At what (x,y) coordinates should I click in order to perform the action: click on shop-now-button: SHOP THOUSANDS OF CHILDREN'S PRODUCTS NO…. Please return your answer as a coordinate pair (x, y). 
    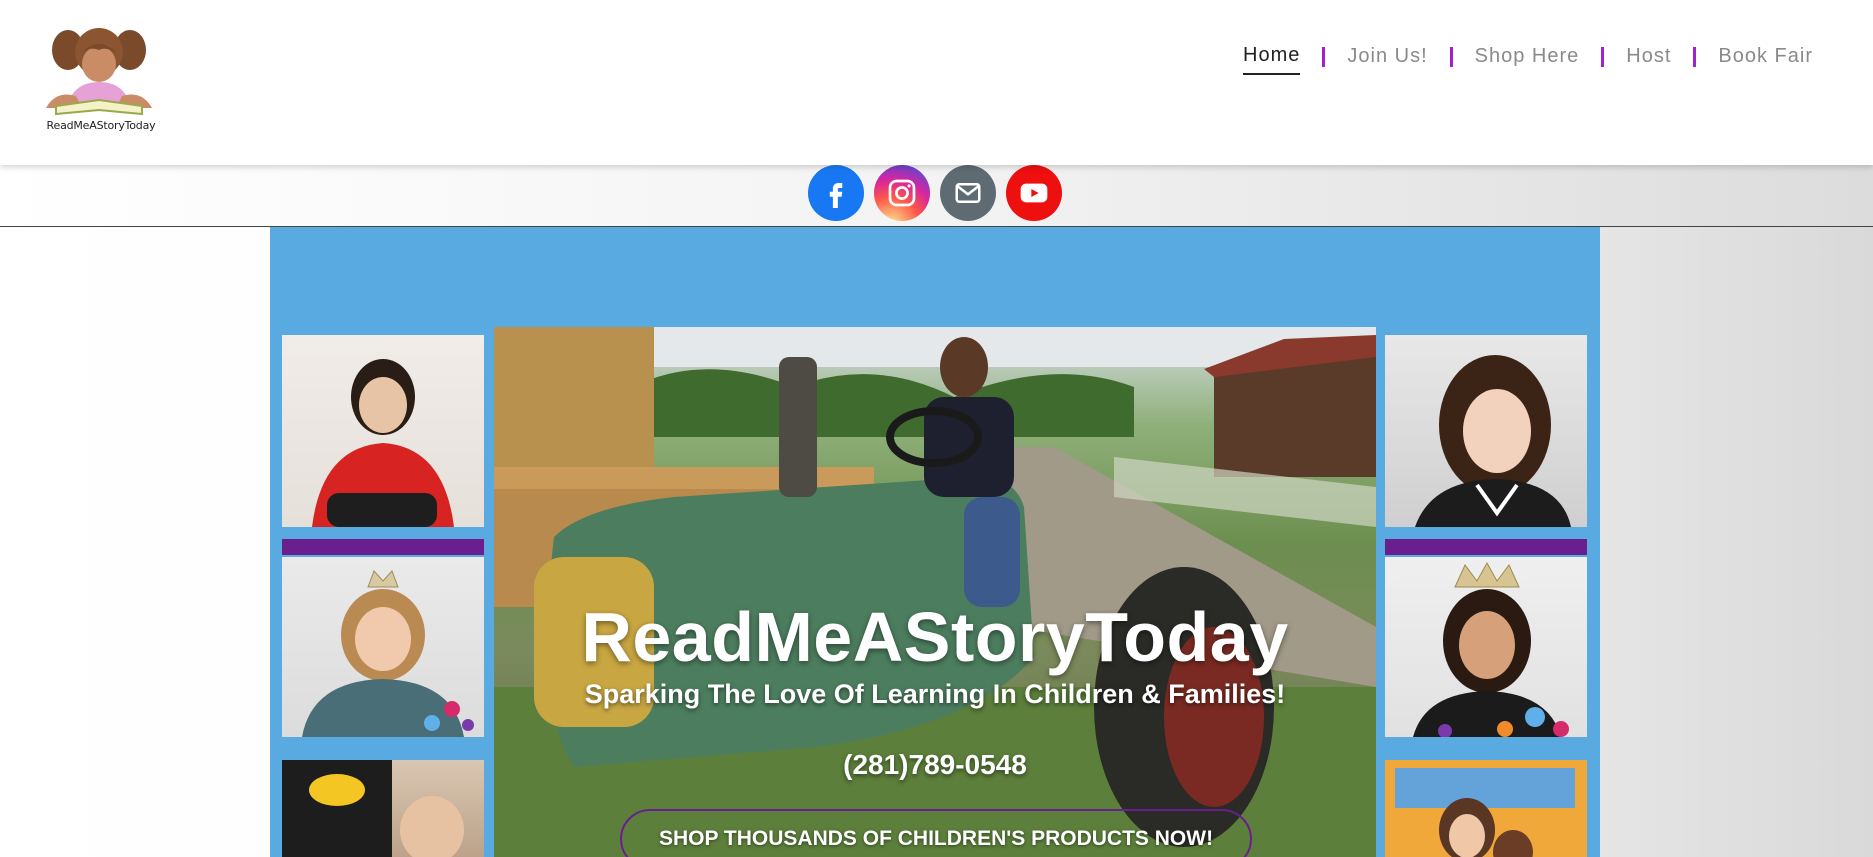
    Looking at the image, I should click on (936, 833).